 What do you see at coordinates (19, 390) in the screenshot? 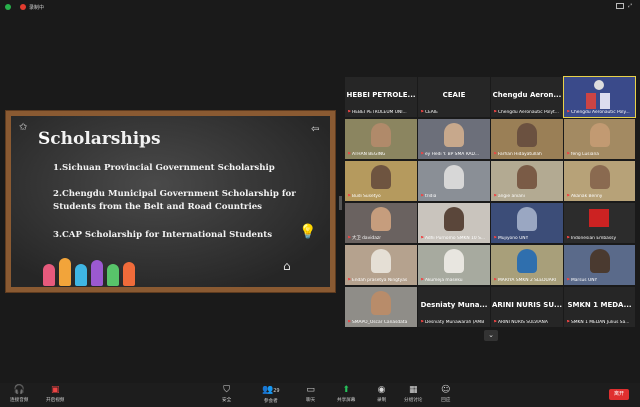
I see `headphones-icon: 🎧` at bounding box center [19, 390].